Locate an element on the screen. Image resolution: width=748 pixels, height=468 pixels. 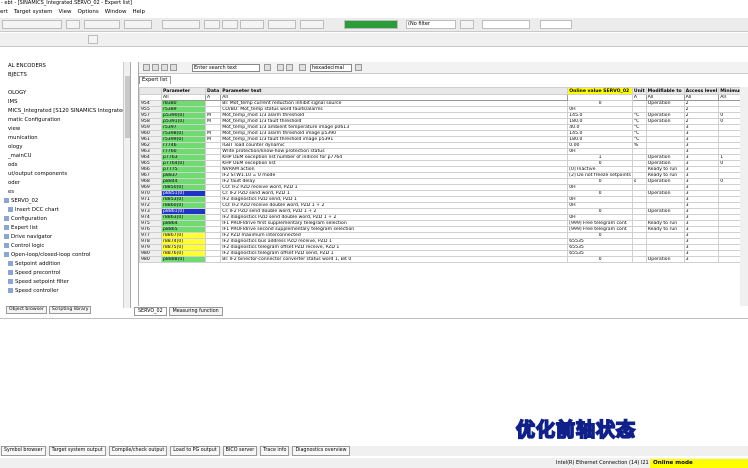
menu-item: View is located at coordinates (64, 12).